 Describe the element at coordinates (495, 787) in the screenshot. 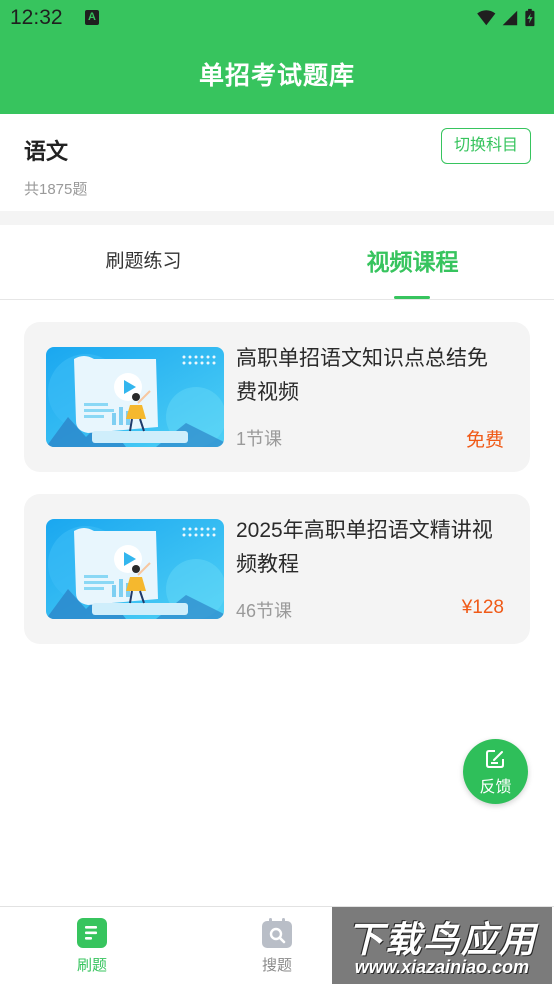

I see `feedback-label: 反馈` at that location.